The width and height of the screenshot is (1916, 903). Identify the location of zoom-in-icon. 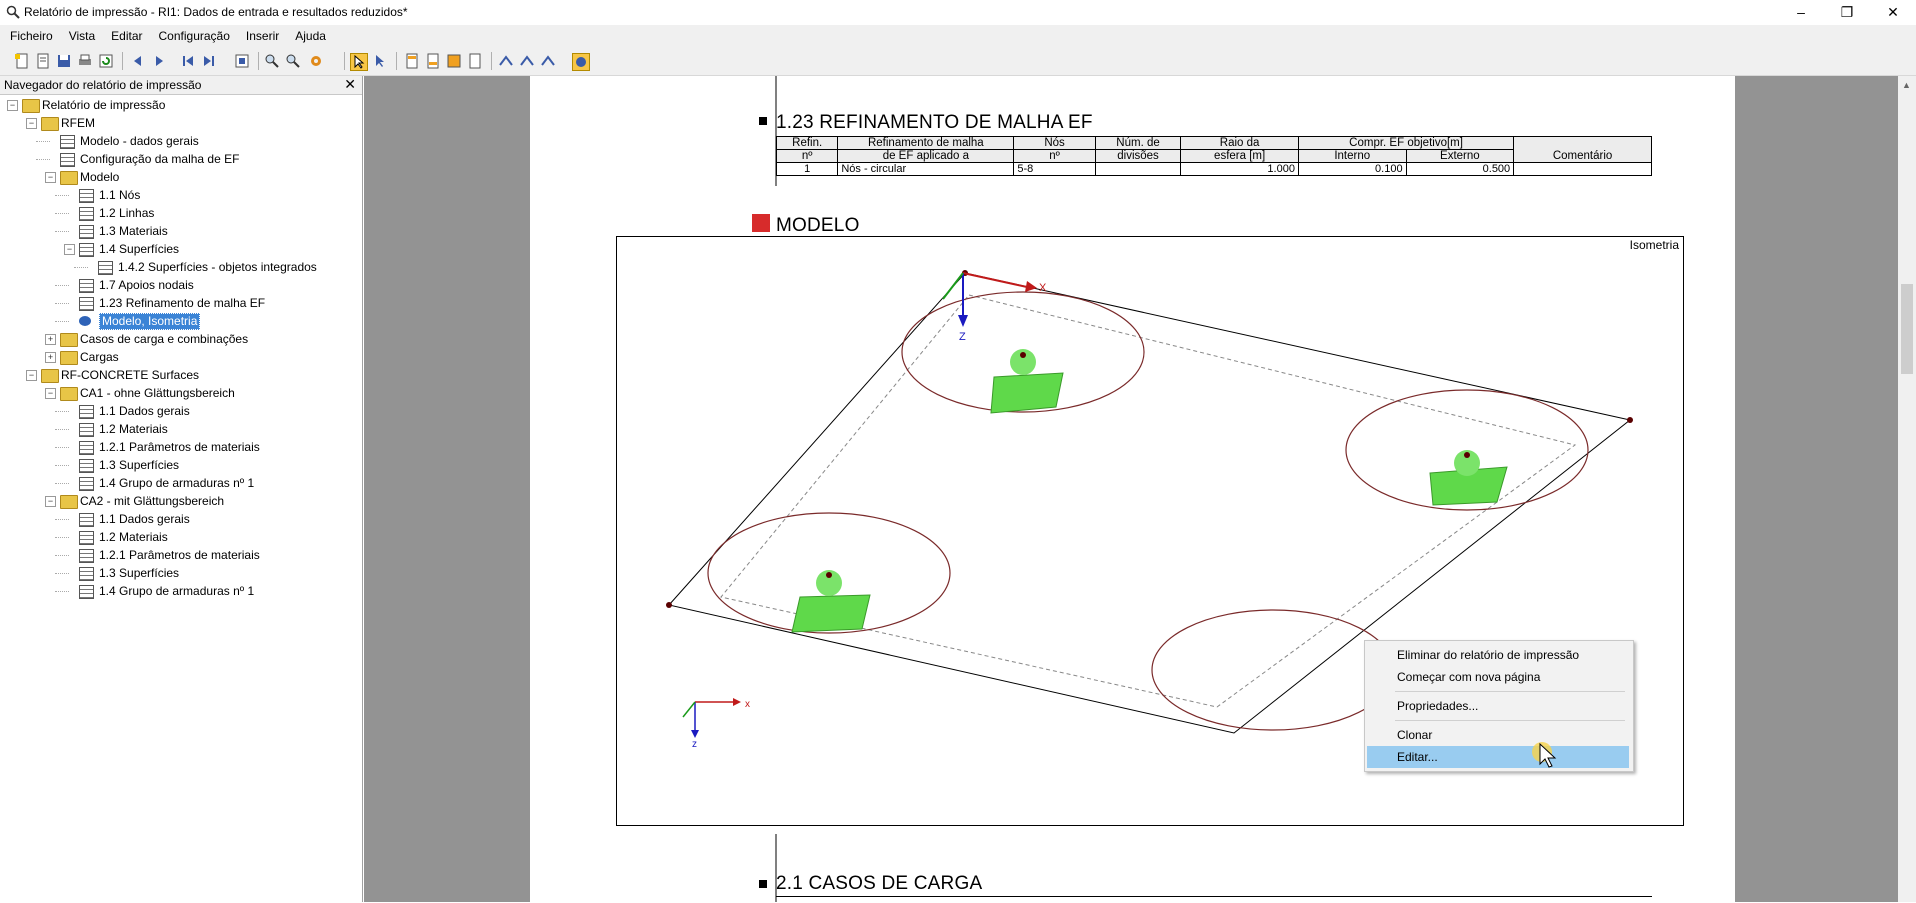
(272, 61).